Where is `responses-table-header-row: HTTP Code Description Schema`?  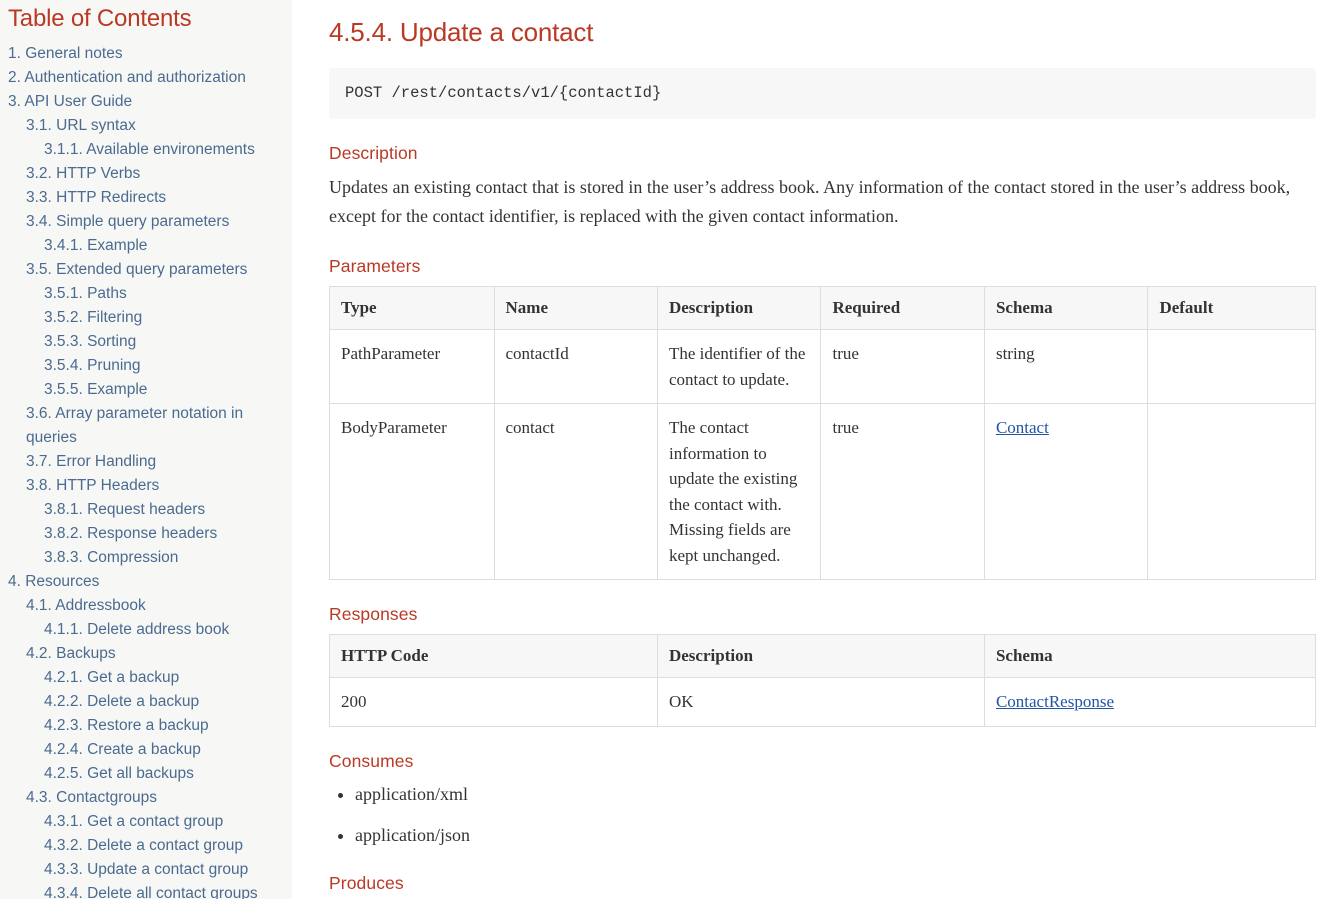
responses-table-header-row: HTTP Code Description Schema is located at coordinates (823, 656).